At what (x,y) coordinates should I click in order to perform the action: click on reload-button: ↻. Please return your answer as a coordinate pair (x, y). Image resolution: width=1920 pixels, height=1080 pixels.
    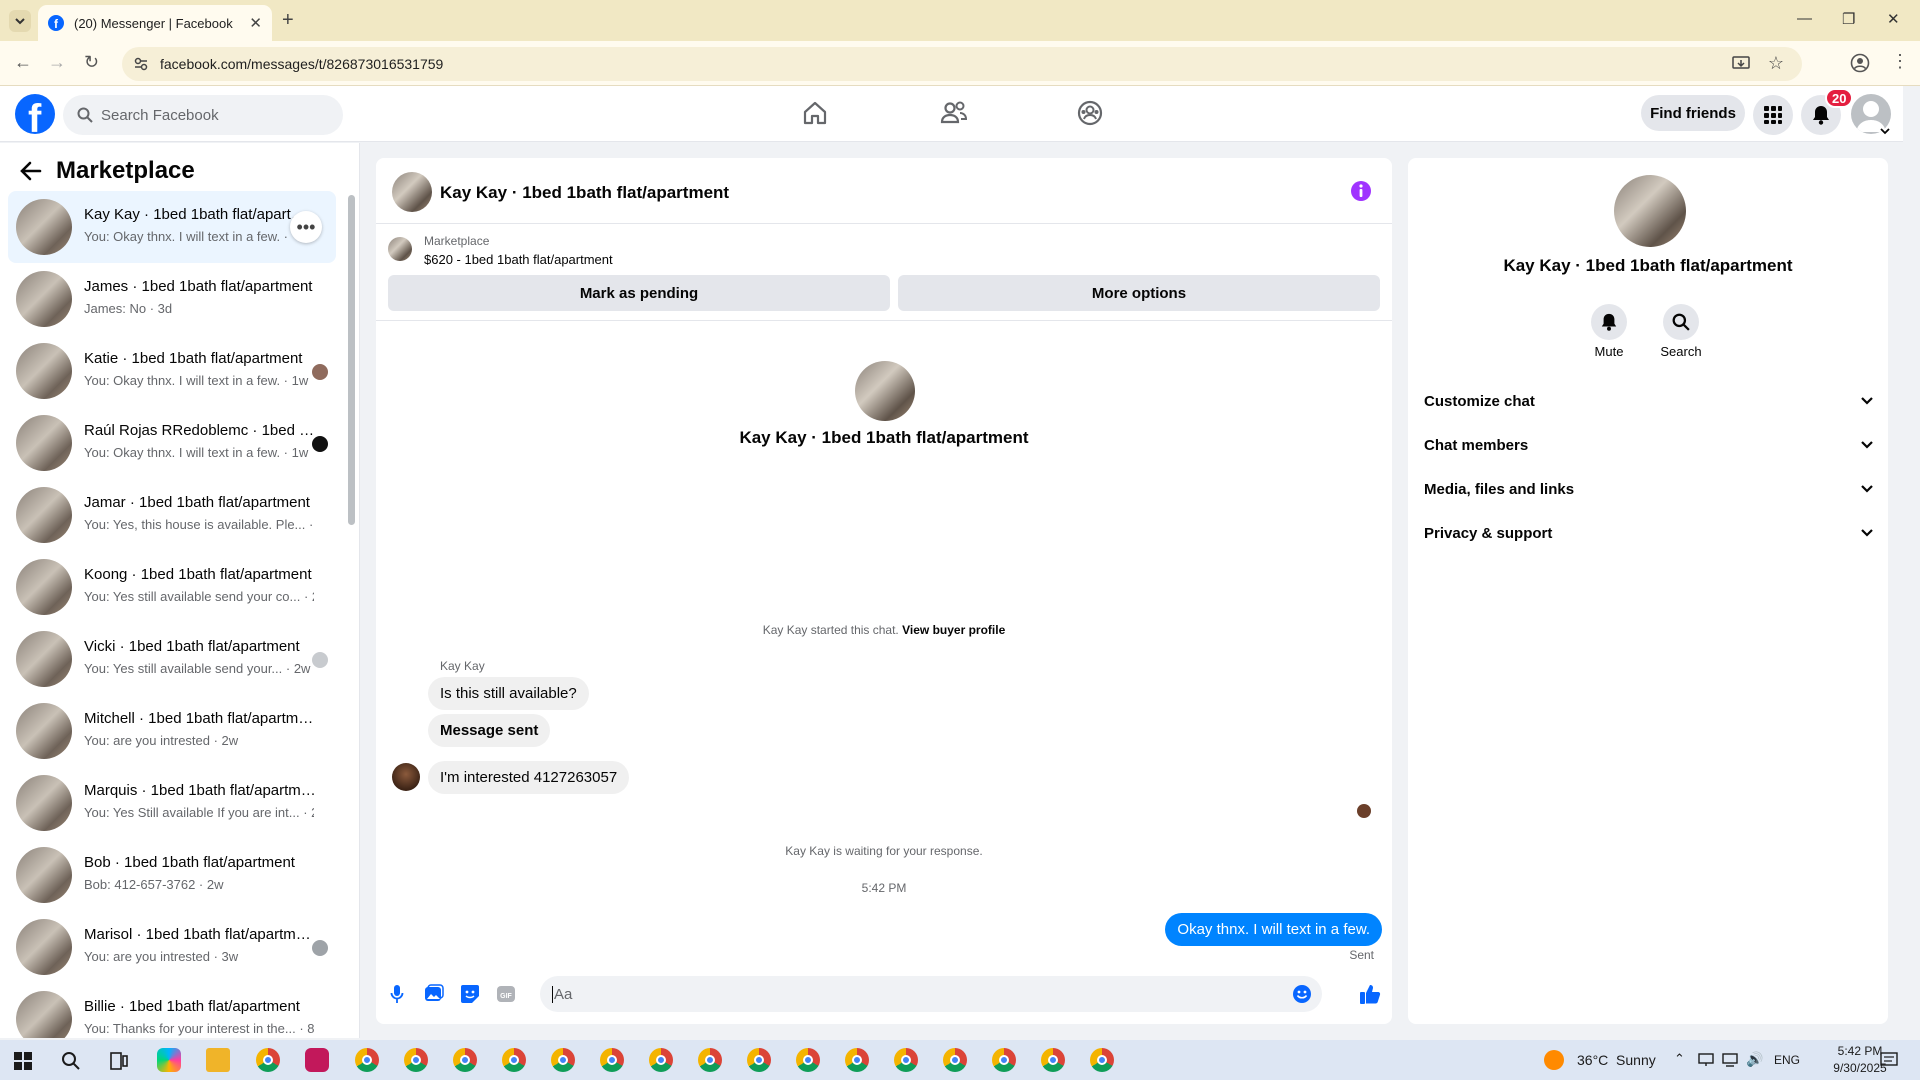
    Looking at the image, I should click on (91, 62).